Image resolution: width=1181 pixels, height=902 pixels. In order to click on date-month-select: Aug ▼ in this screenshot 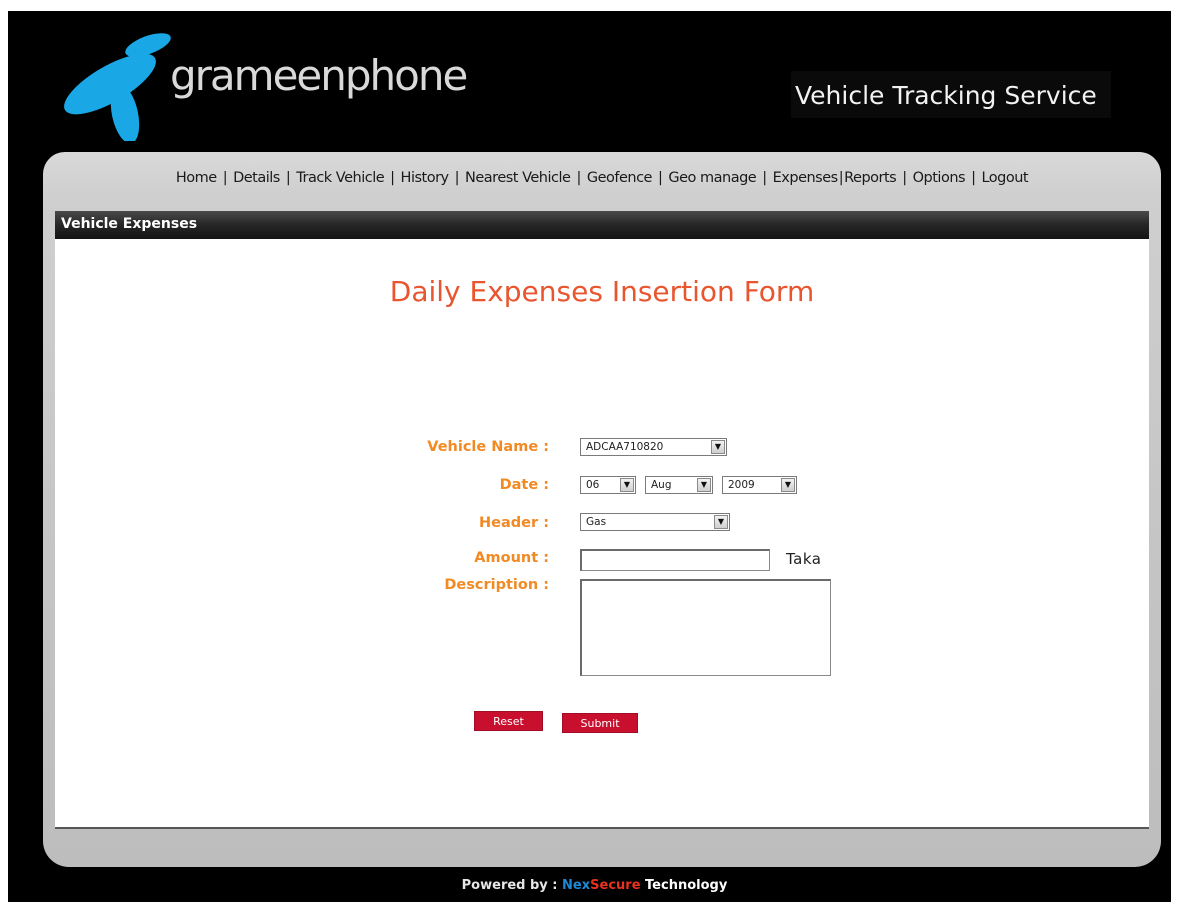, I will do `click(679, 485)`.